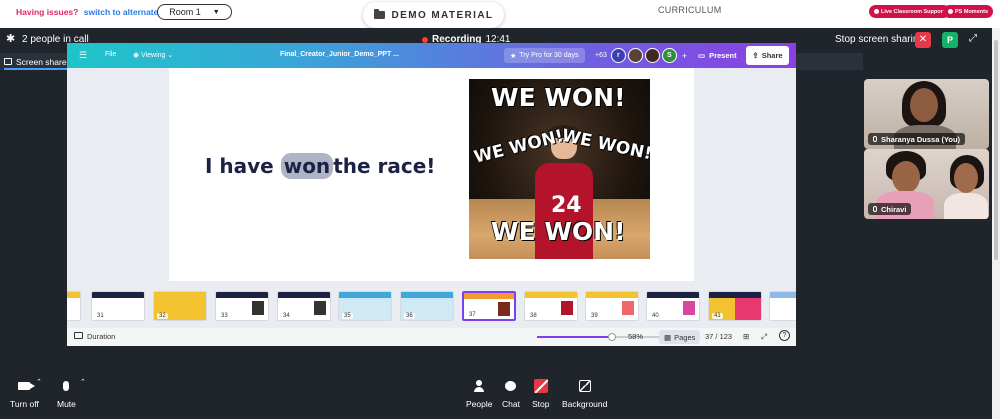  I want to click on camera-toggle-button: Turn off, so click(24, 393).